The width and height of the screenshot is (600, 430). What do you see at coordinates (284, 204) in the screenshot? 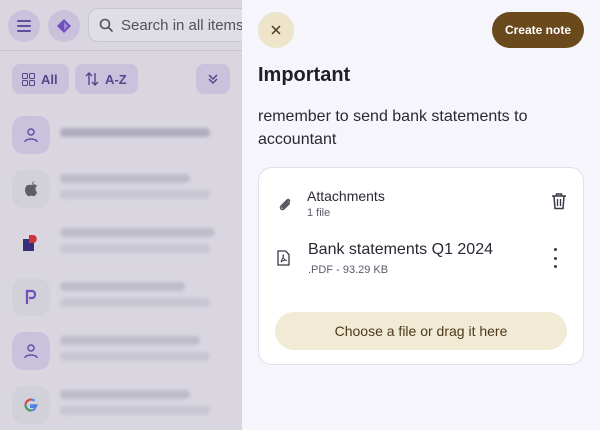
I see `paperclip-icon` at bounding box center [284, 204].